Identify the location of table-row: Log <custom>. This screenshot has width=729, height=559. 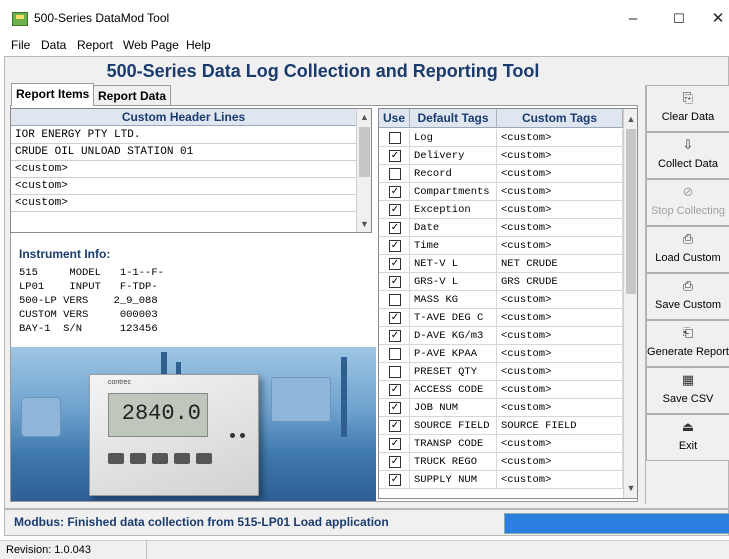
(501, 138).